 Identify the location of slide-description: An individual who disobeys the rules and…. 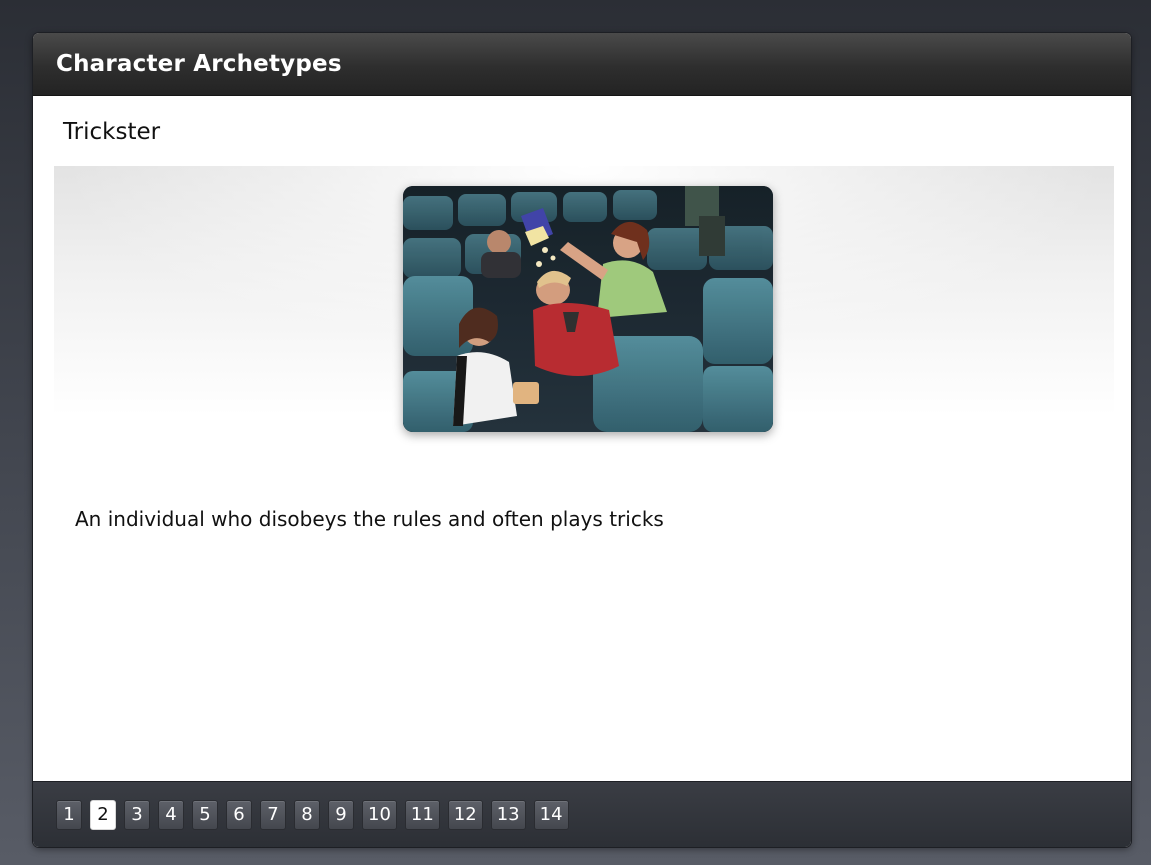
(369, 519).